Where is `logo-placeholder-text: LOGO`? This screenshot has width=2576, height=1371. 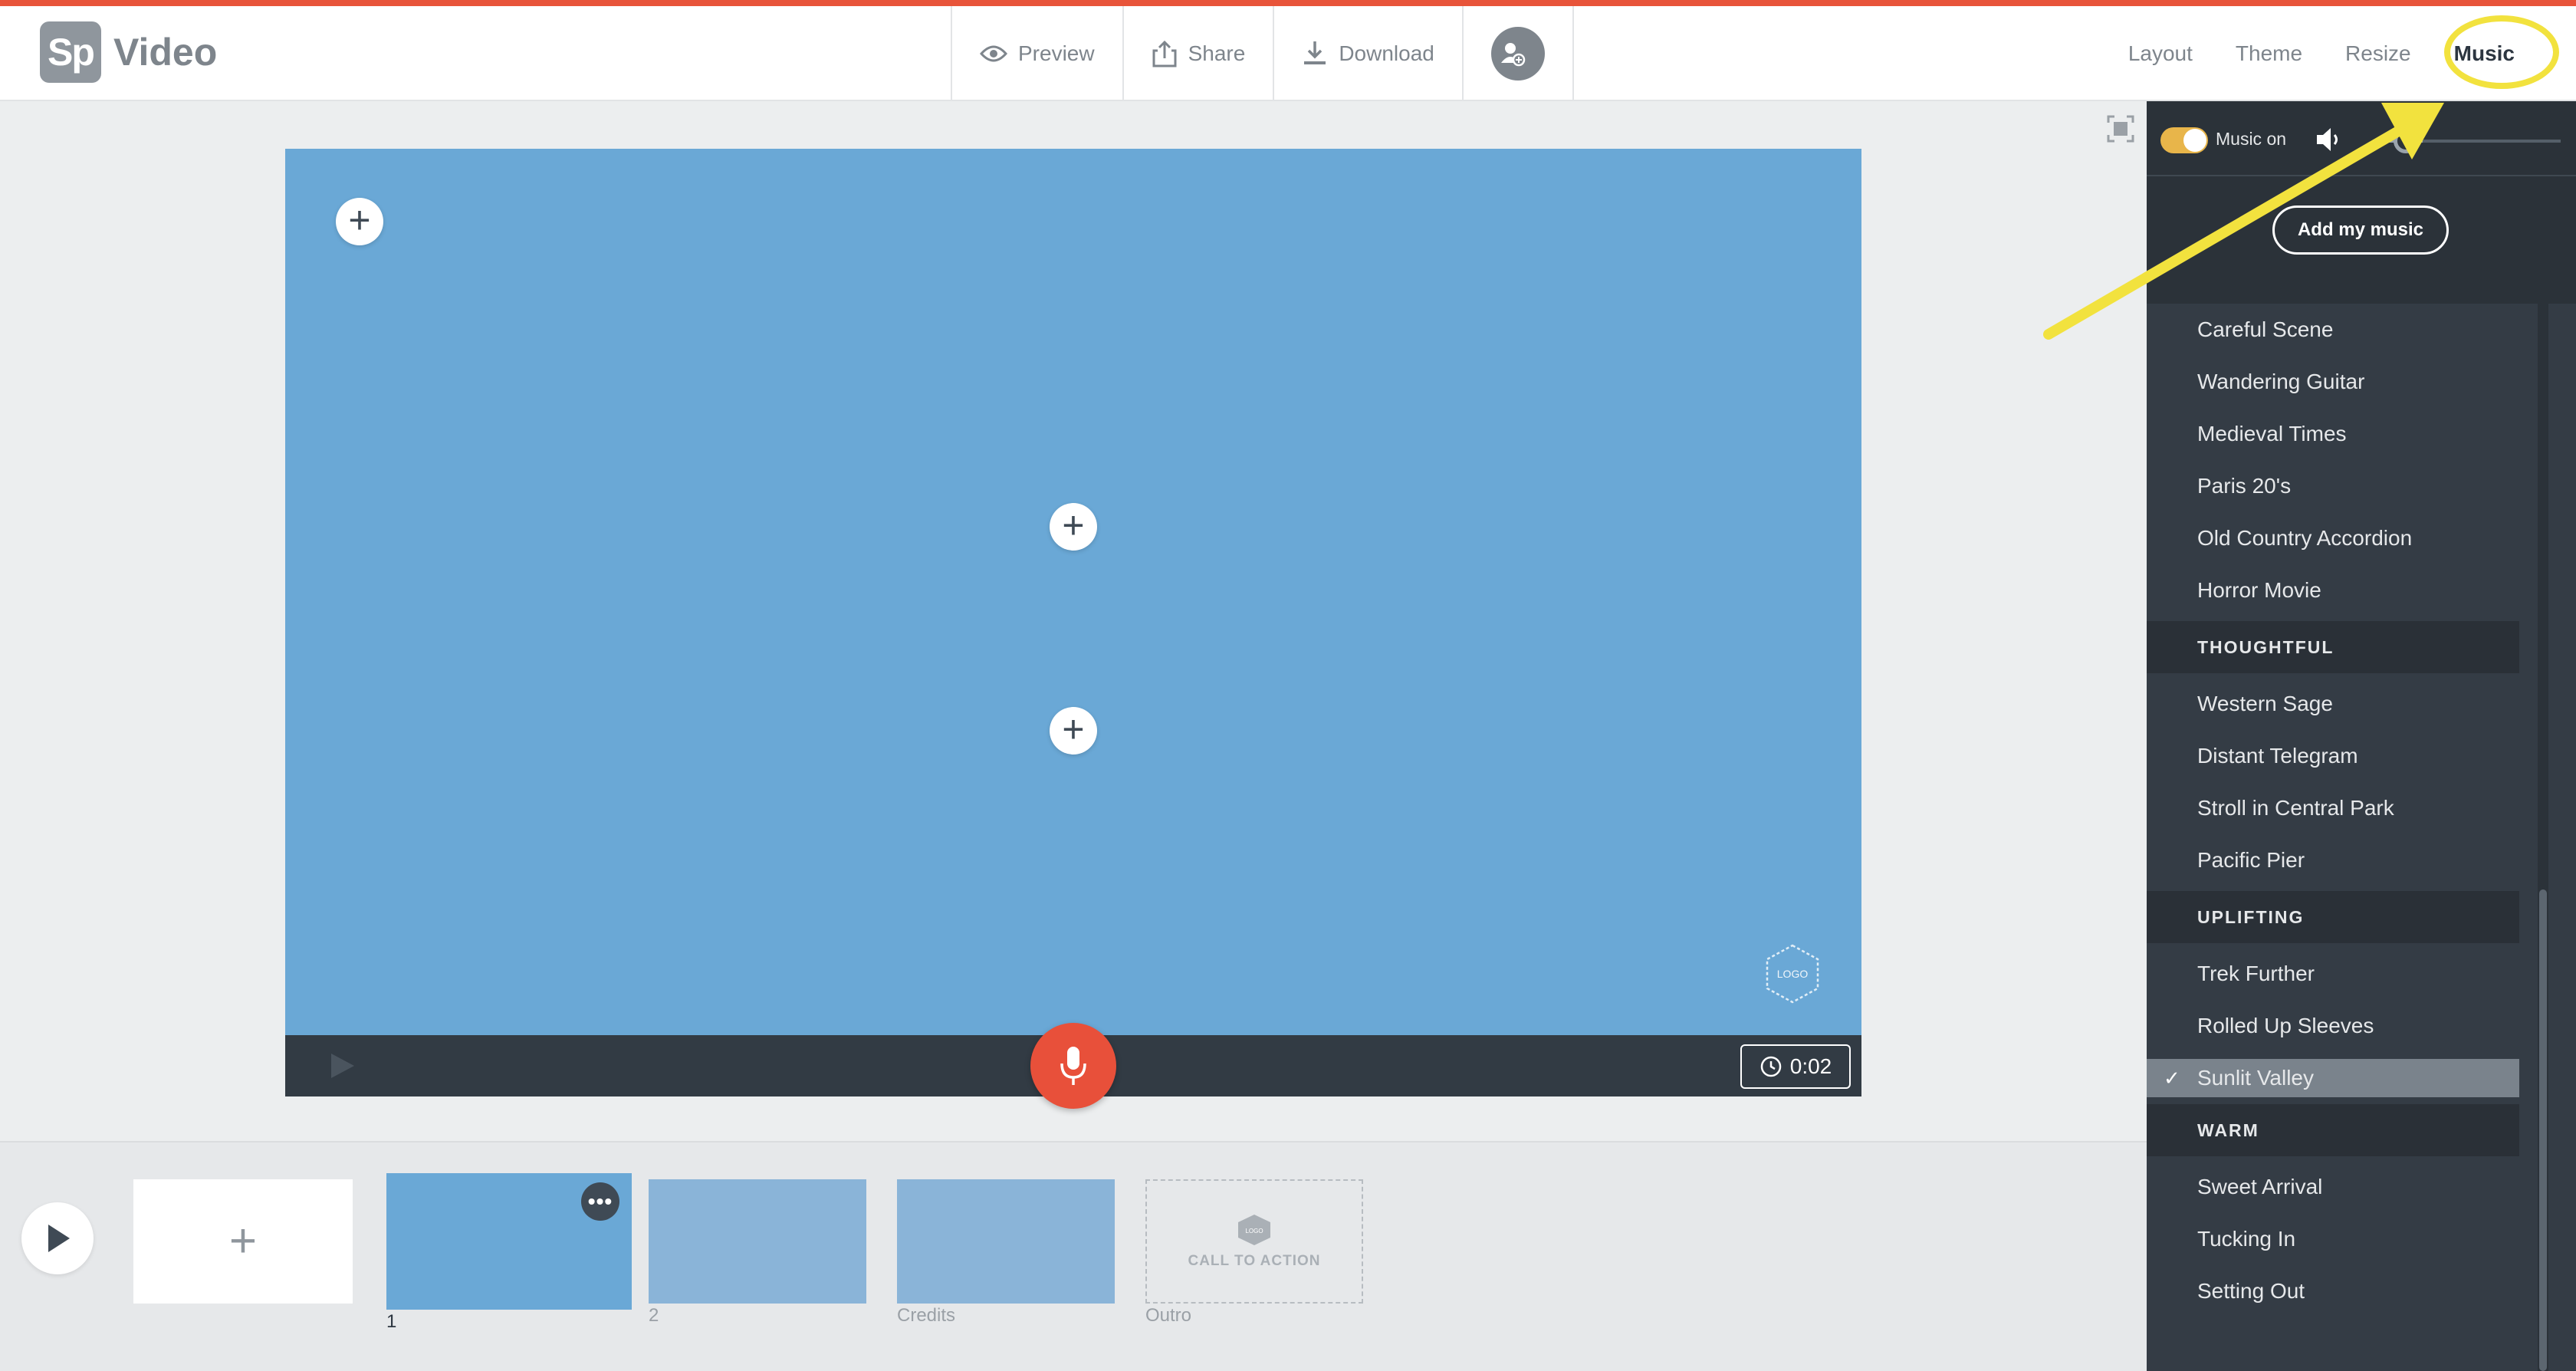 logo-placeholder-text: LOGO is located at coordinates (1793, 974).